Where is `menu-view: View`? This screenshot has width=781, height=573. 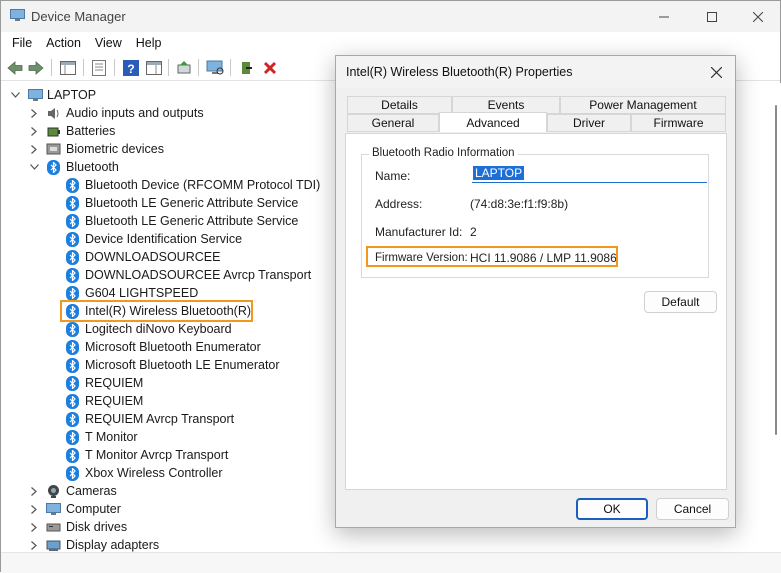
menu-view: View is located at coordinates (108, 43).